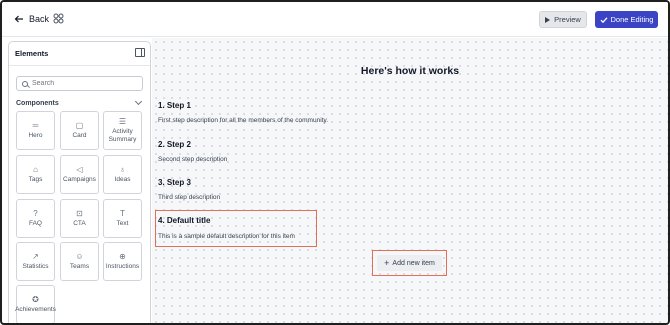 The height and width of the screenshot is (325, 670). Describe the element at coordinates (122, 179) in the screenshot. I see `tile-label: Ideas` at that location.